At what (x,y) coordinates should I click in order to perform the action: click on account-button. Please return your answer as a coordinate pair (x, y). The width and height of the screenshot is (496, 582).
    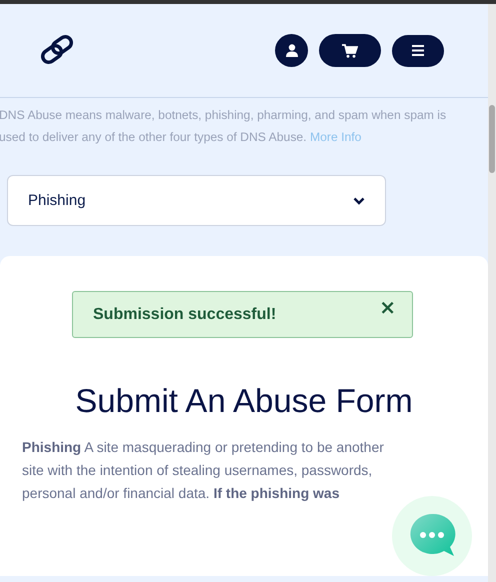
    Looking at the image, I should click on (291, 50).